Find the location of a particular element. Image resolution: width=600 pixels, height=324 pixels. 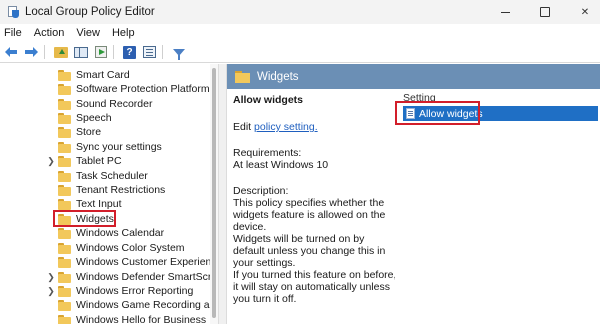

filter-icon is located at coordinates (178, 54).